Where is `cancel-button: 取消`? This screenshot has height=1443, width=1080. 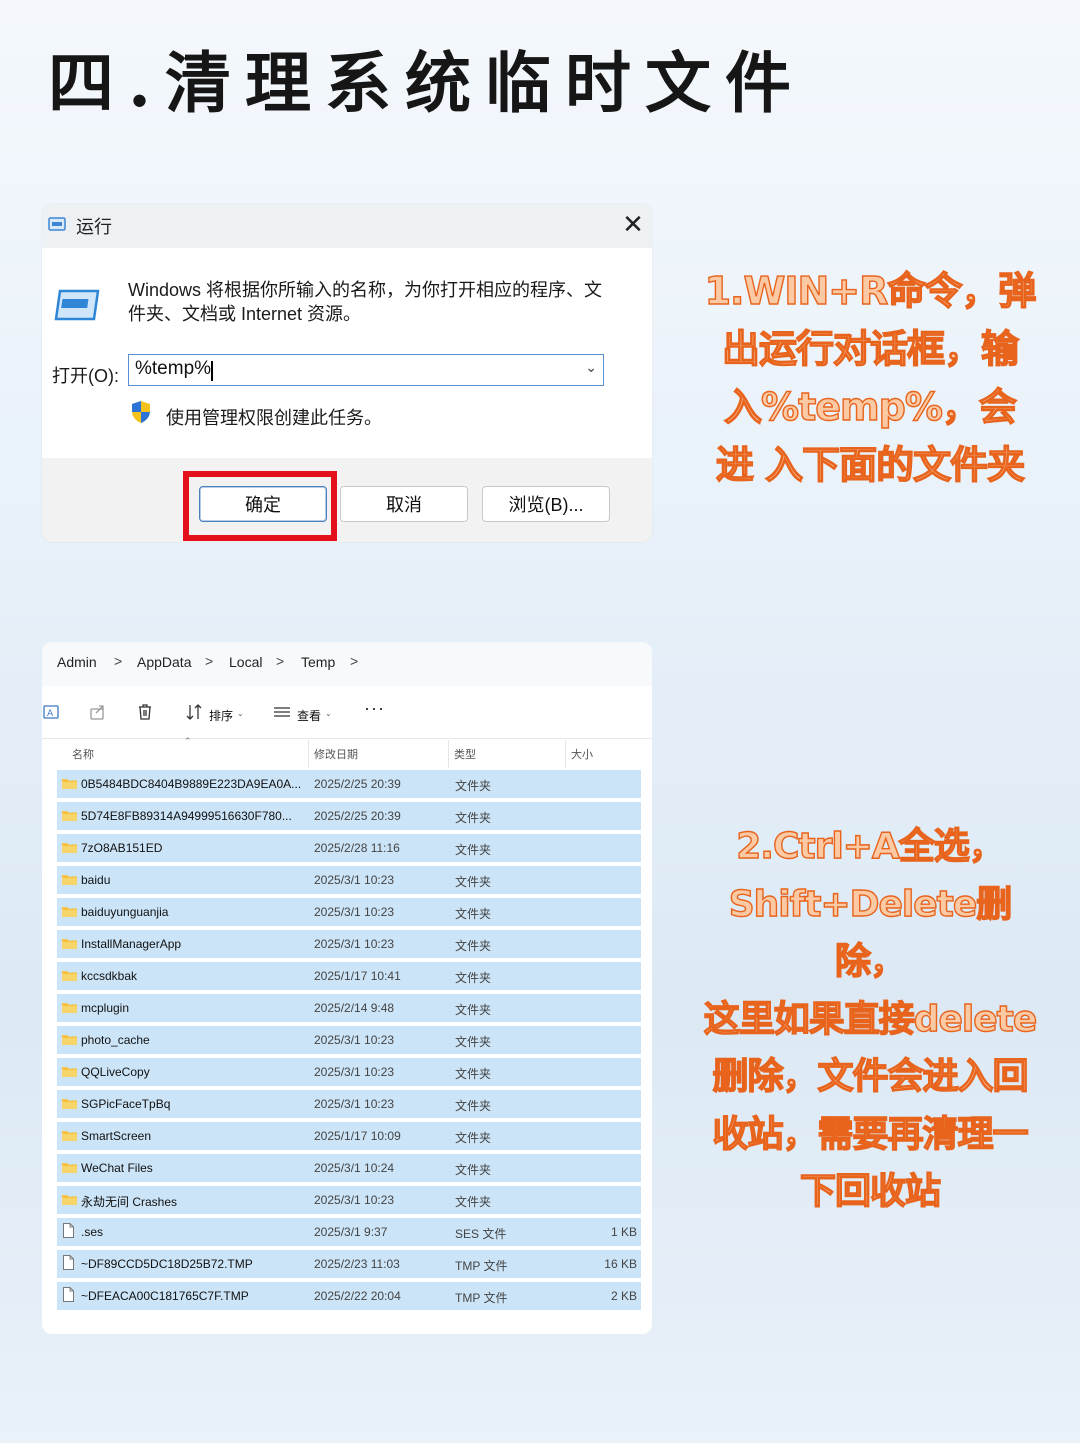 cancel-button: 取消 is located at coordinates (404, 504).